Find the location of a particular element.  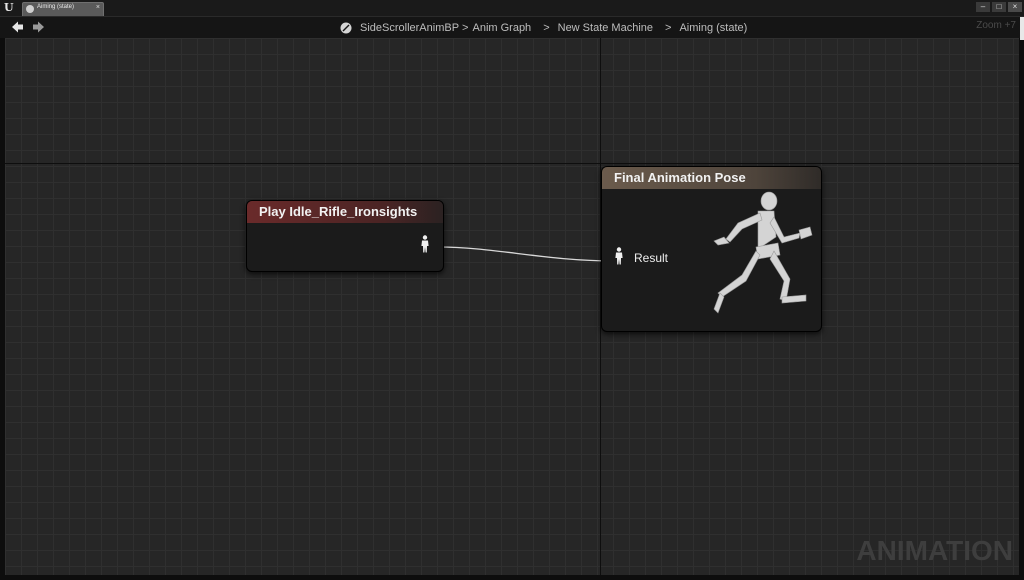

window-controls: – □ × is located at coordinates (999, 7).